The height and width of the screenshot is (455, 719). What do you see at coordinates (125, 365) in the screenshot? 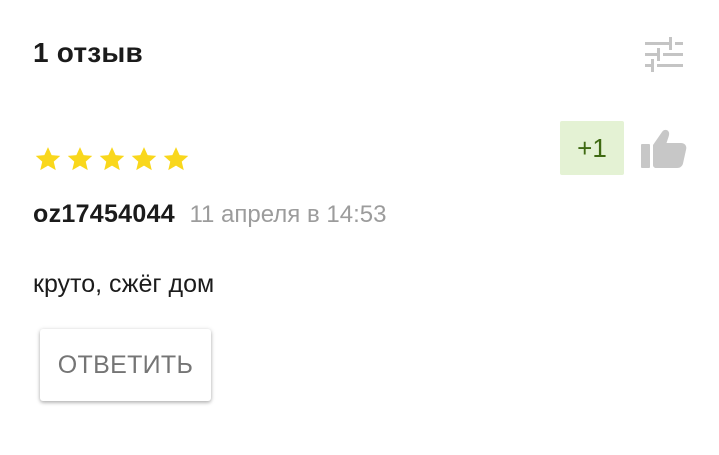
I see `reply-button: ОТВЕТИТЬ` at bounding box center [125, 365].